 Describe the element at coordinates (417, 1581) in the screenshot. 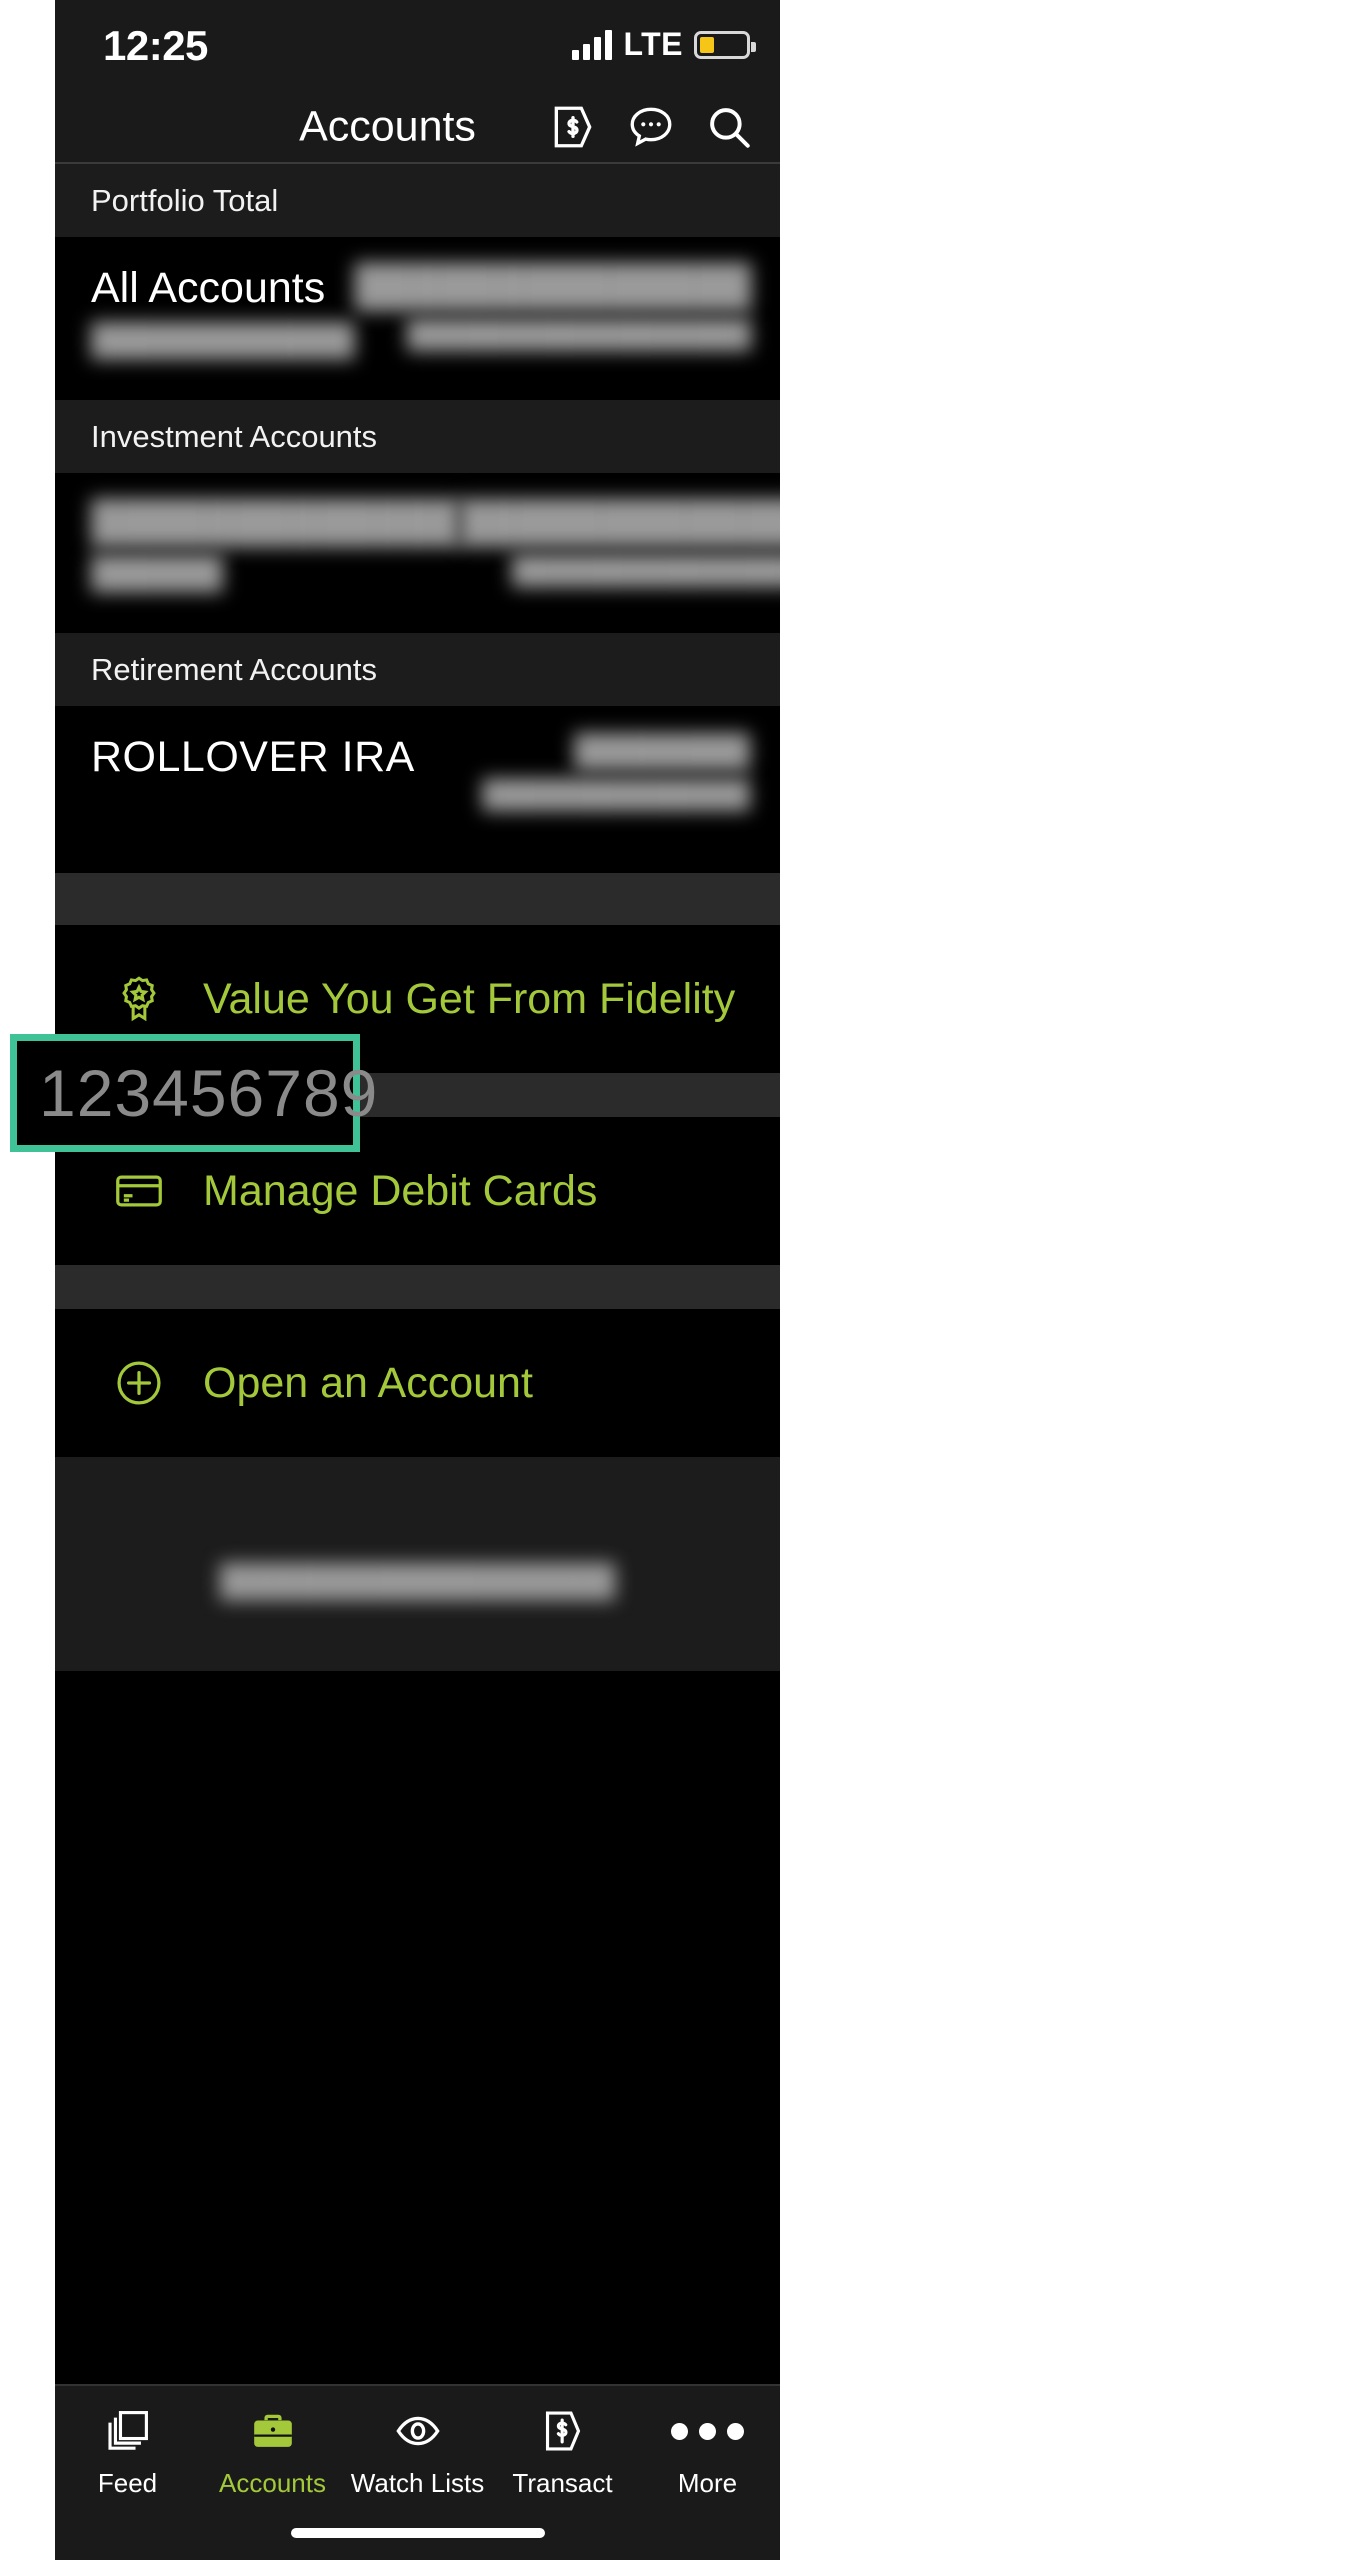

I see `footer-text-redacted: ██████████████████` at that location.